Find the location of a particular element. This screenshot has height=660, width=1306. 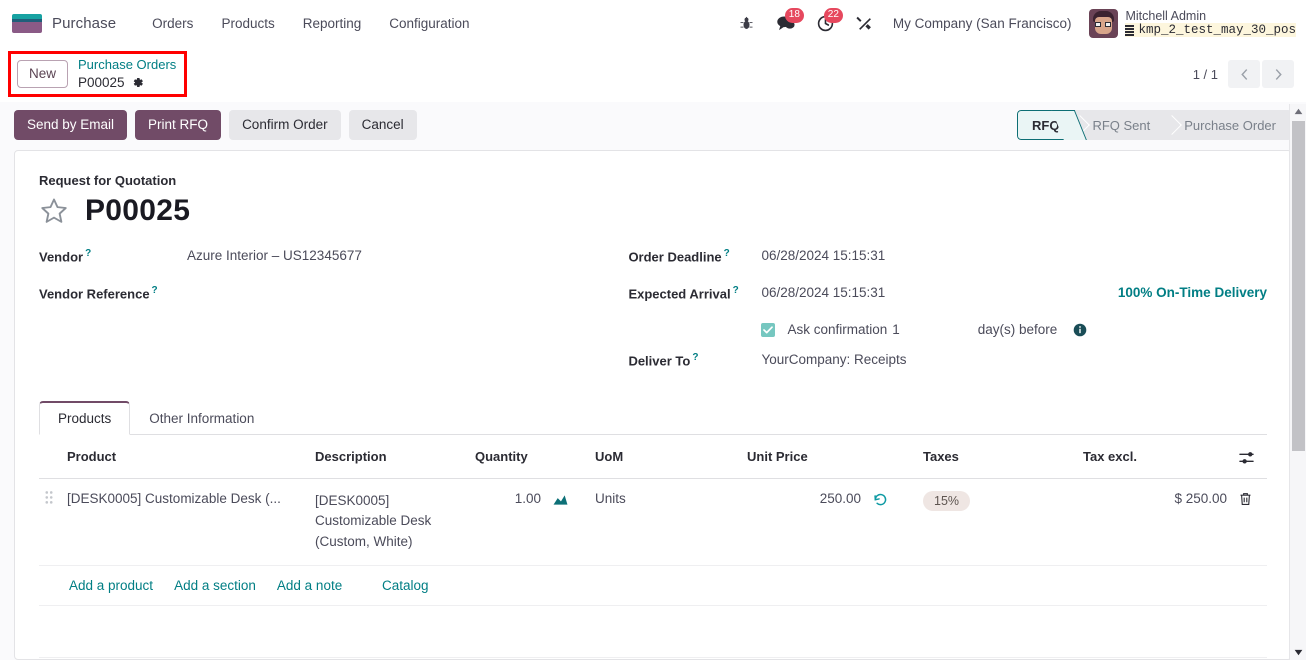

col-taxes: Taxes is located at coordinates (997, 457).